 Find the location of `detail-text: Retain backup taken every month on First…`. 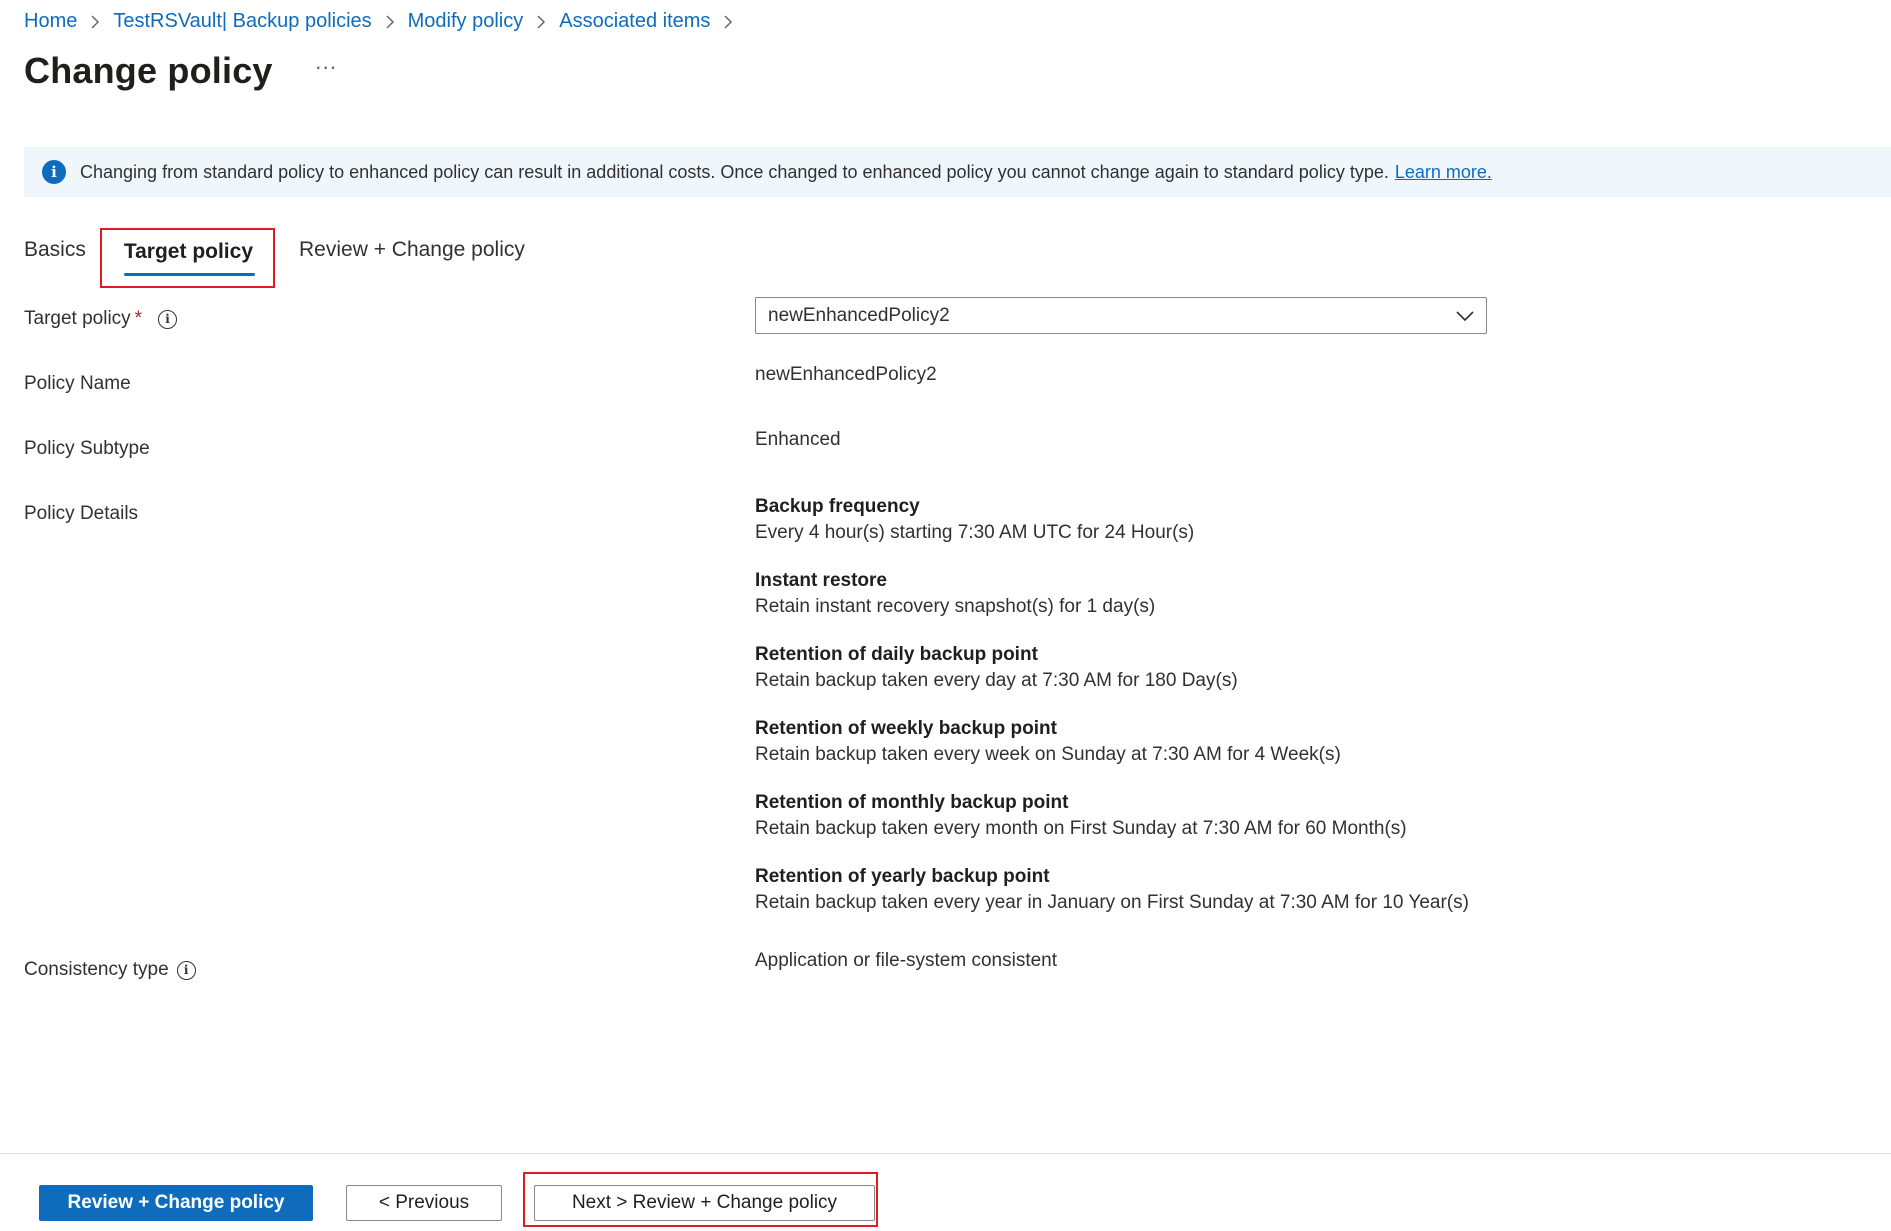

detail-text: Retain backup taken every month on First… is located at coordinates (1081, 828).